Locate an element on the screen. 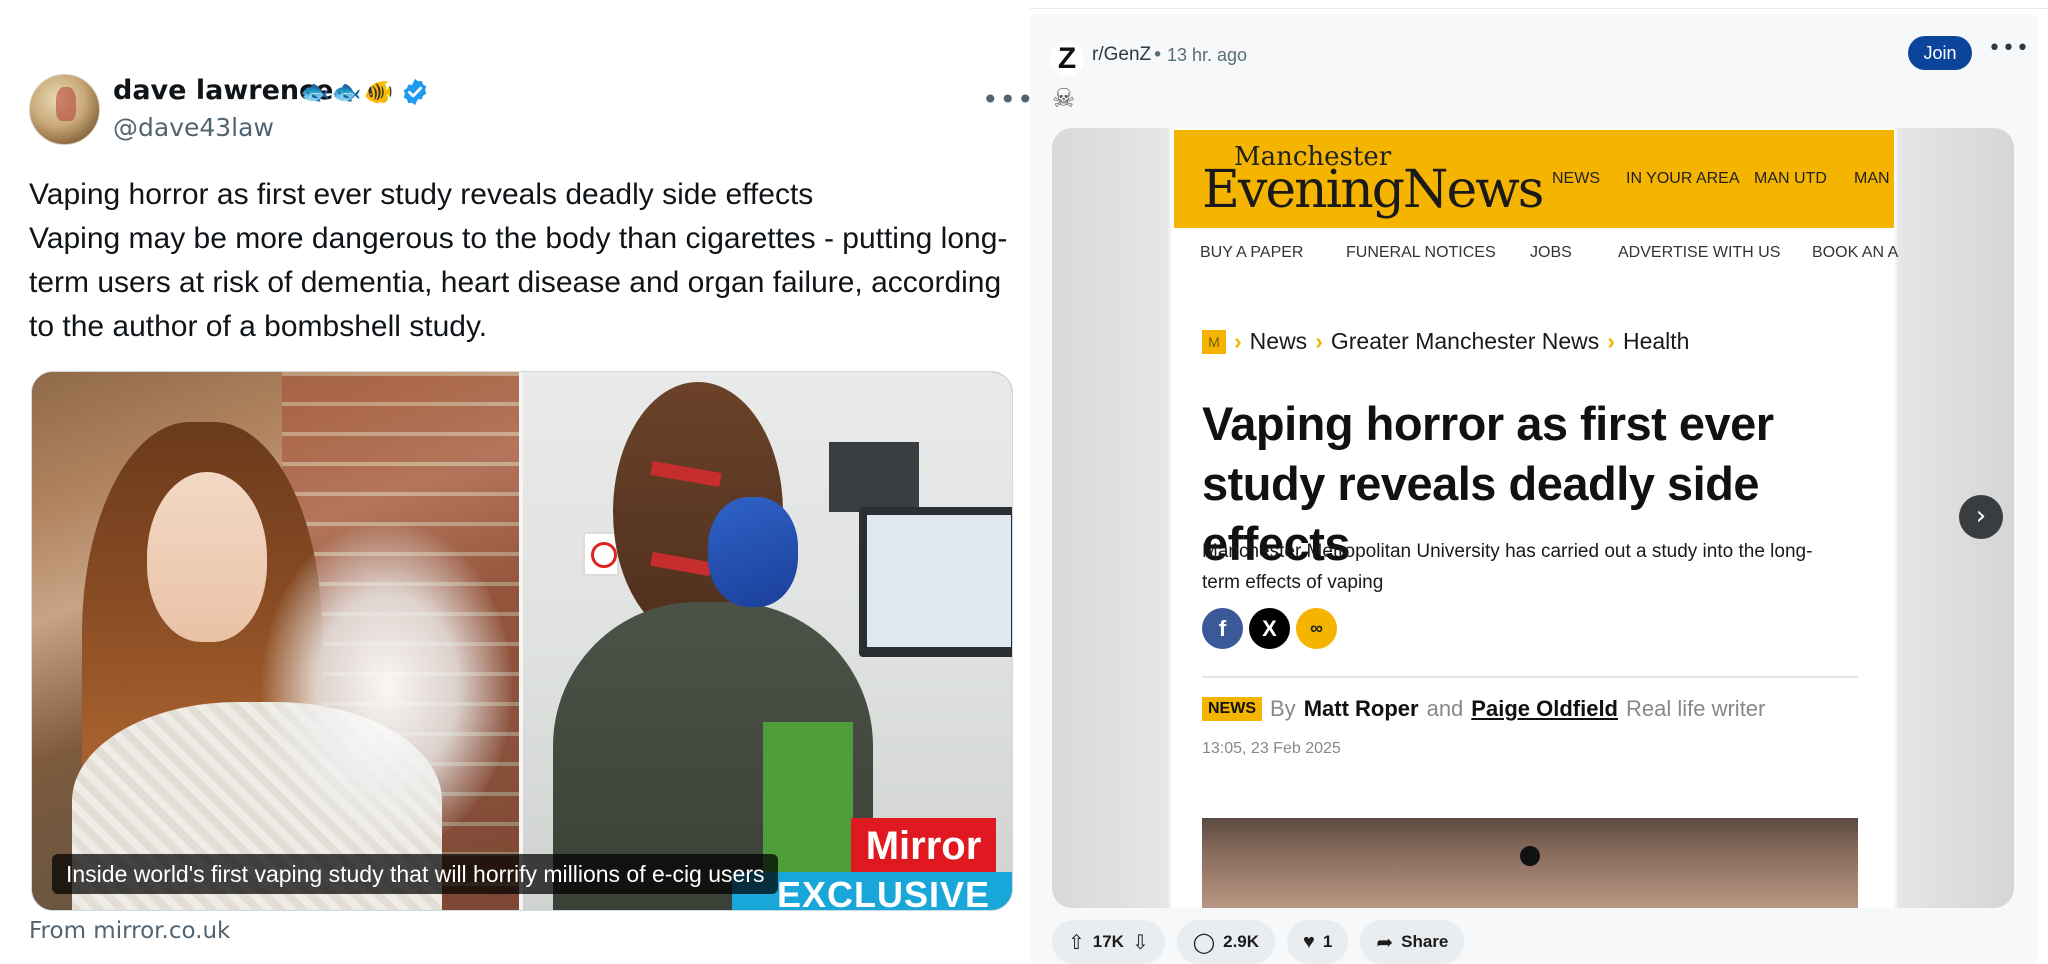 Image resolution: width=2048 pixels, height=964 pixels. user-handle: @dave43law is located at coordinates (193, 127).